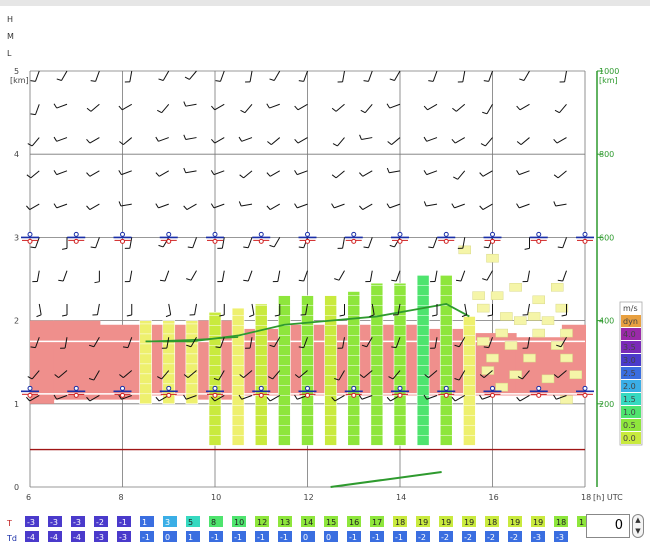 The width and height of the screenshot is (650, 549). What do you see at coordinates (331, 522) in the screenshot?
I see `temp-value: 15` at bounding box center [331, 522].